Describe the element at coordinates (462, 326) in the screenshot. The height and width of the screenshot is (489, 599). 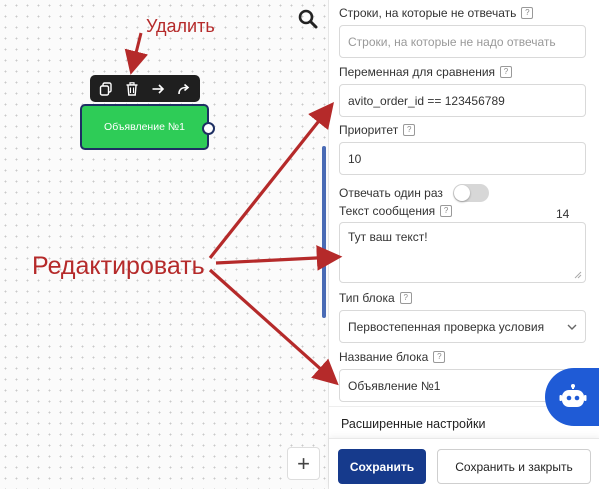
I see `block-type-select: Первостепенная проверка условия` at that location.